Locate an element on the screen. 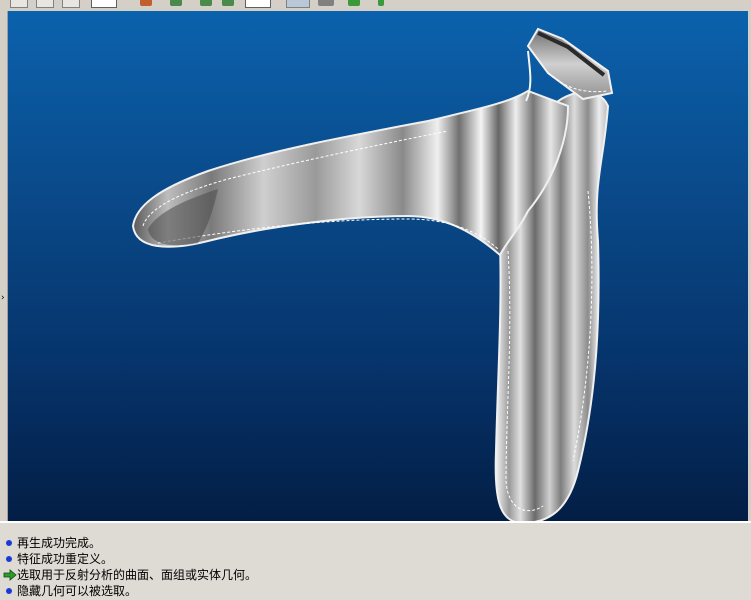  message-text: 隐藏几何可以被选取。 is located at coordinates (77, 591).